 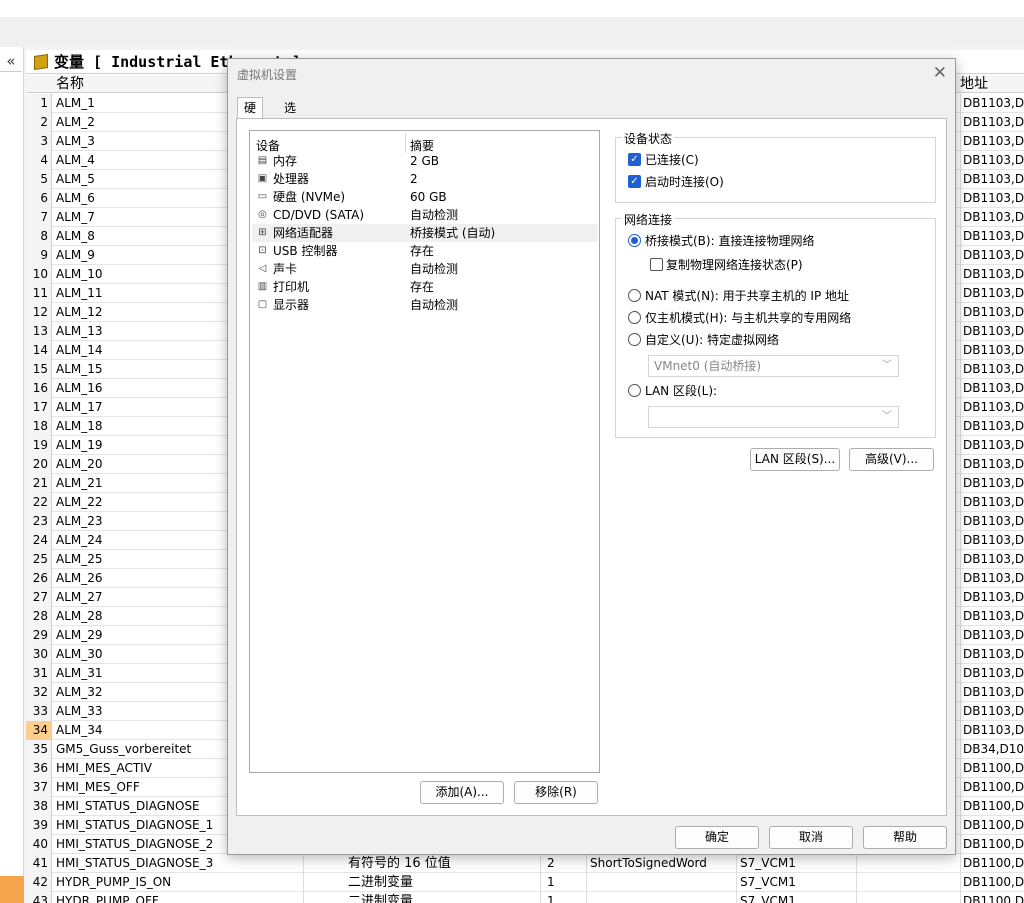 I want to click on tag-name-cell: ALM_9, so click(x=75, y=255).